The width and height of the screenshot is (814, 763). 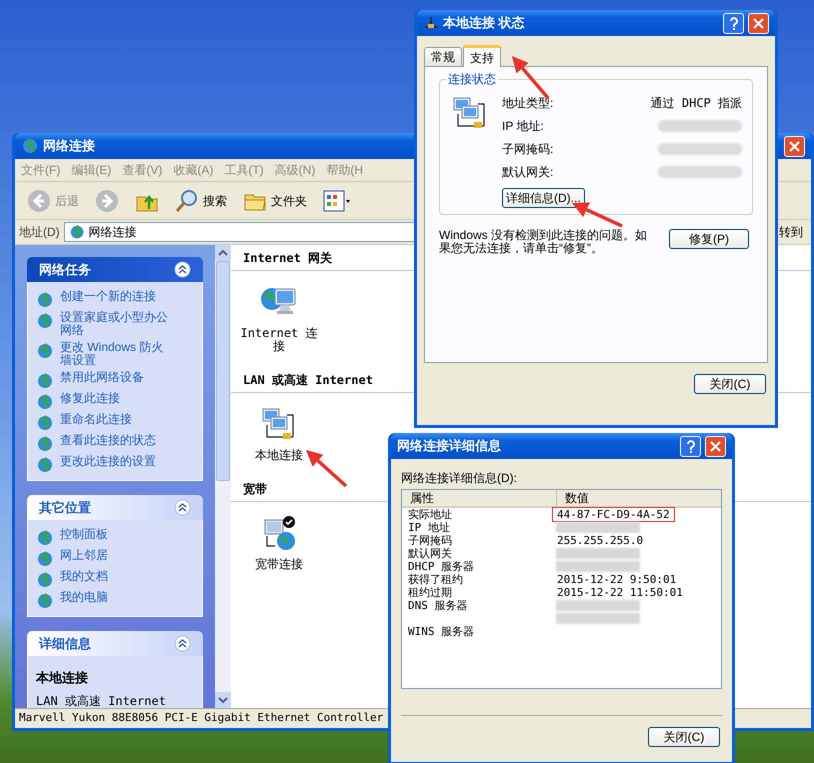 I want to click on value-cell-text: 255.255.255.0, so click(x=600, y=540).